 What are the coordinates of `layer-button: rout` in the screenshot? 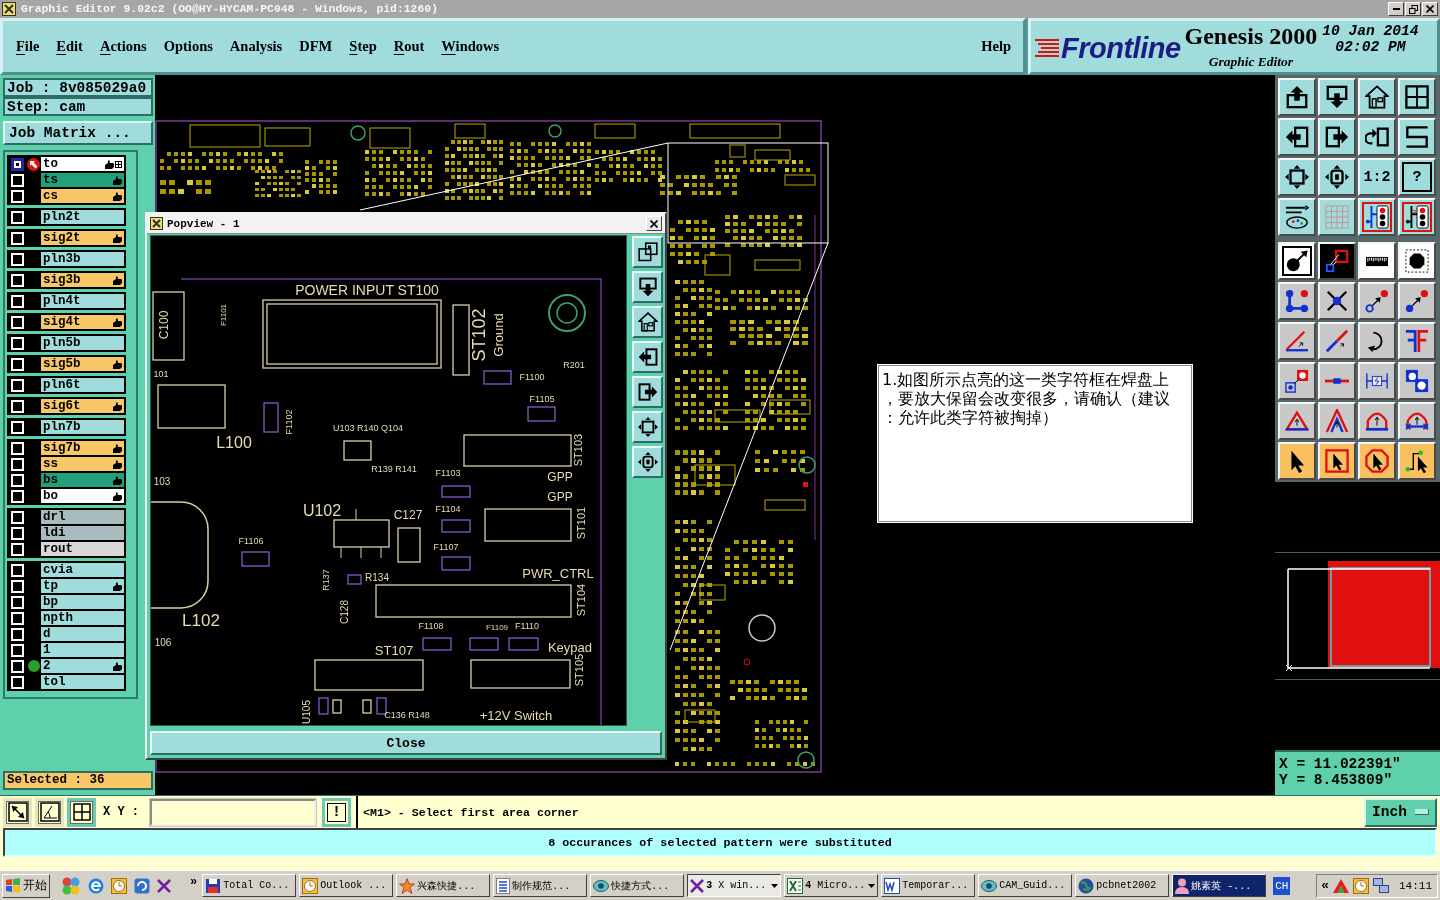 It's located at (82, 549).